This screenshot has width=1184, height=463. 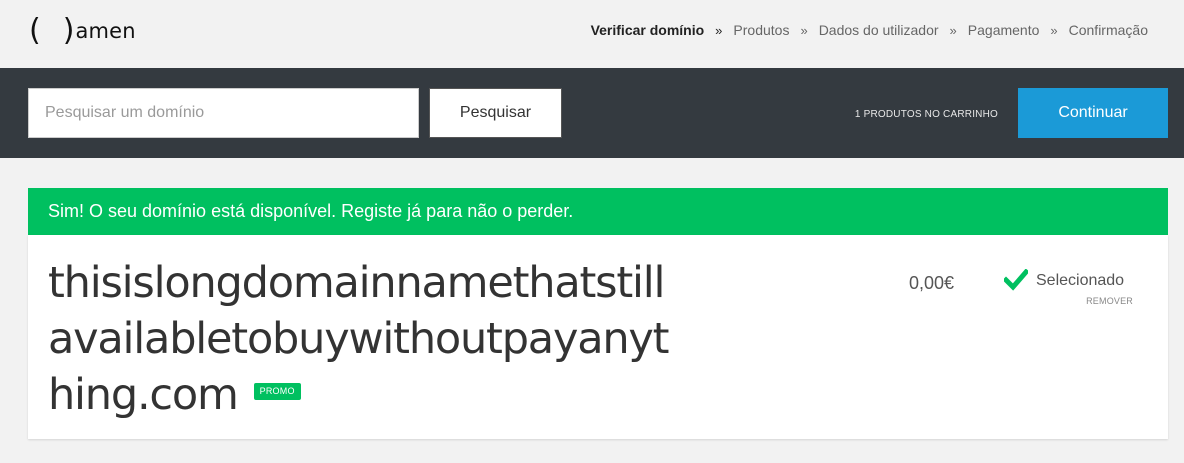 What do you see at coordinates (761, 30) in the screenshot?
I see `step-products: Produtos` at bounding box center [761, 30].